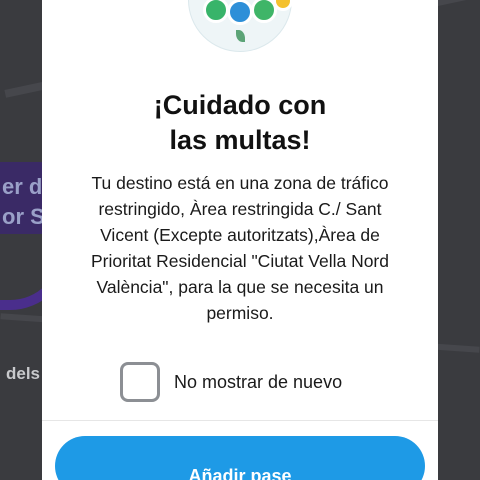  I want to click on map-street-label: dels, so click(23, 373).